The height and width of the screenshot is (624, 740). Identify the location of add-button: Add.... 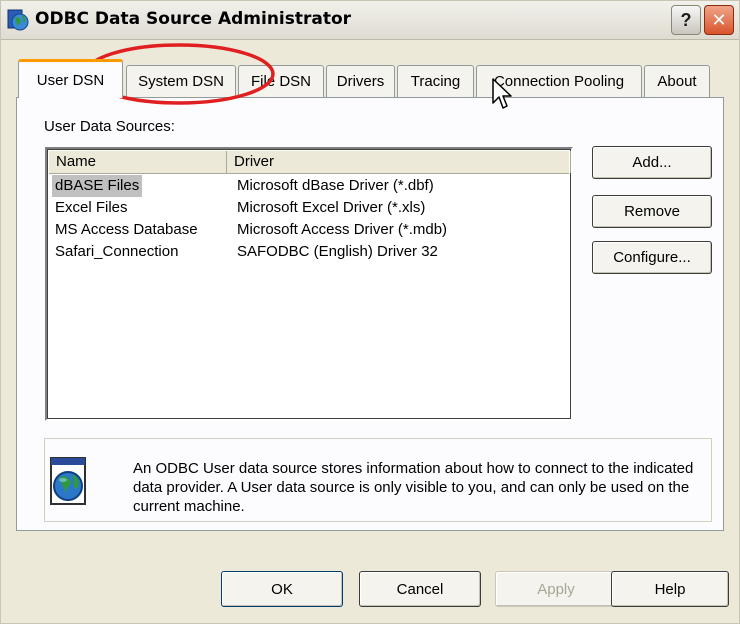
(652, 162).